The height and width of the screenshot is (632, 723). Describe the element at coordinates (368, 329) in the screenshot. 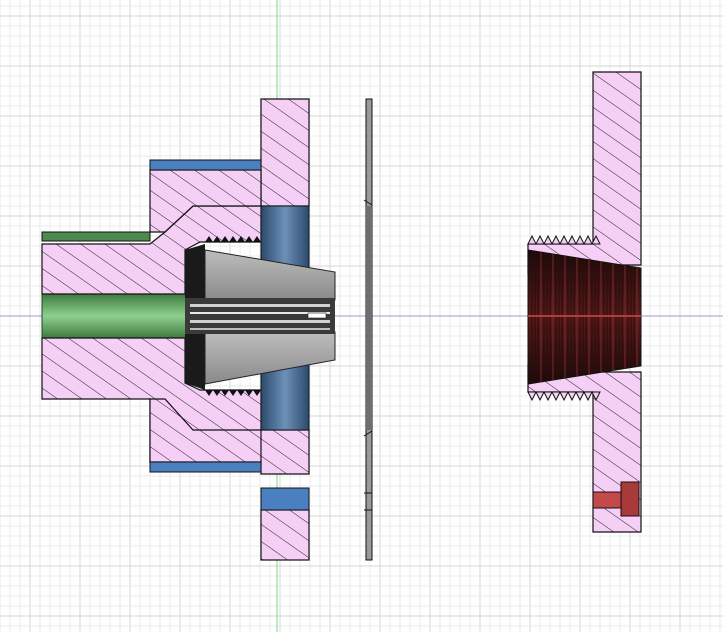

I see `clamp-washer` at that location.